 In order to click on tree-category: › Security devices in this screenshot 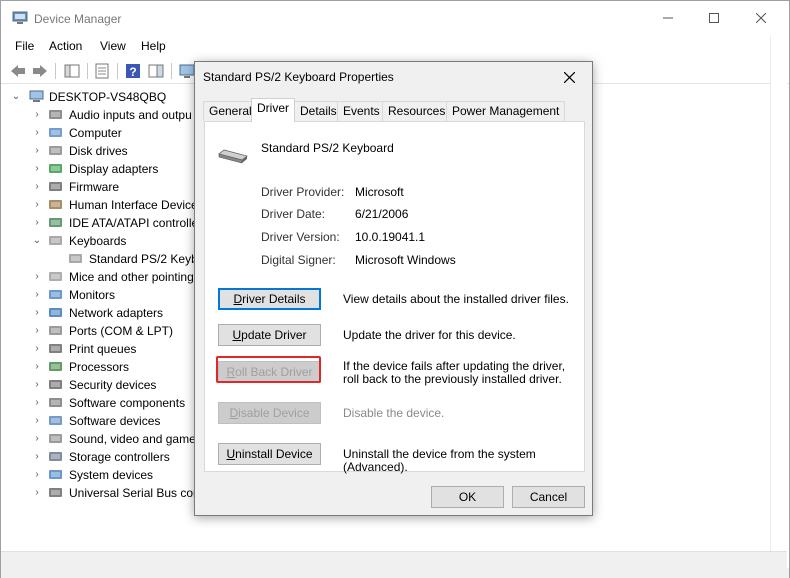, I will do `click(99, 385)`.